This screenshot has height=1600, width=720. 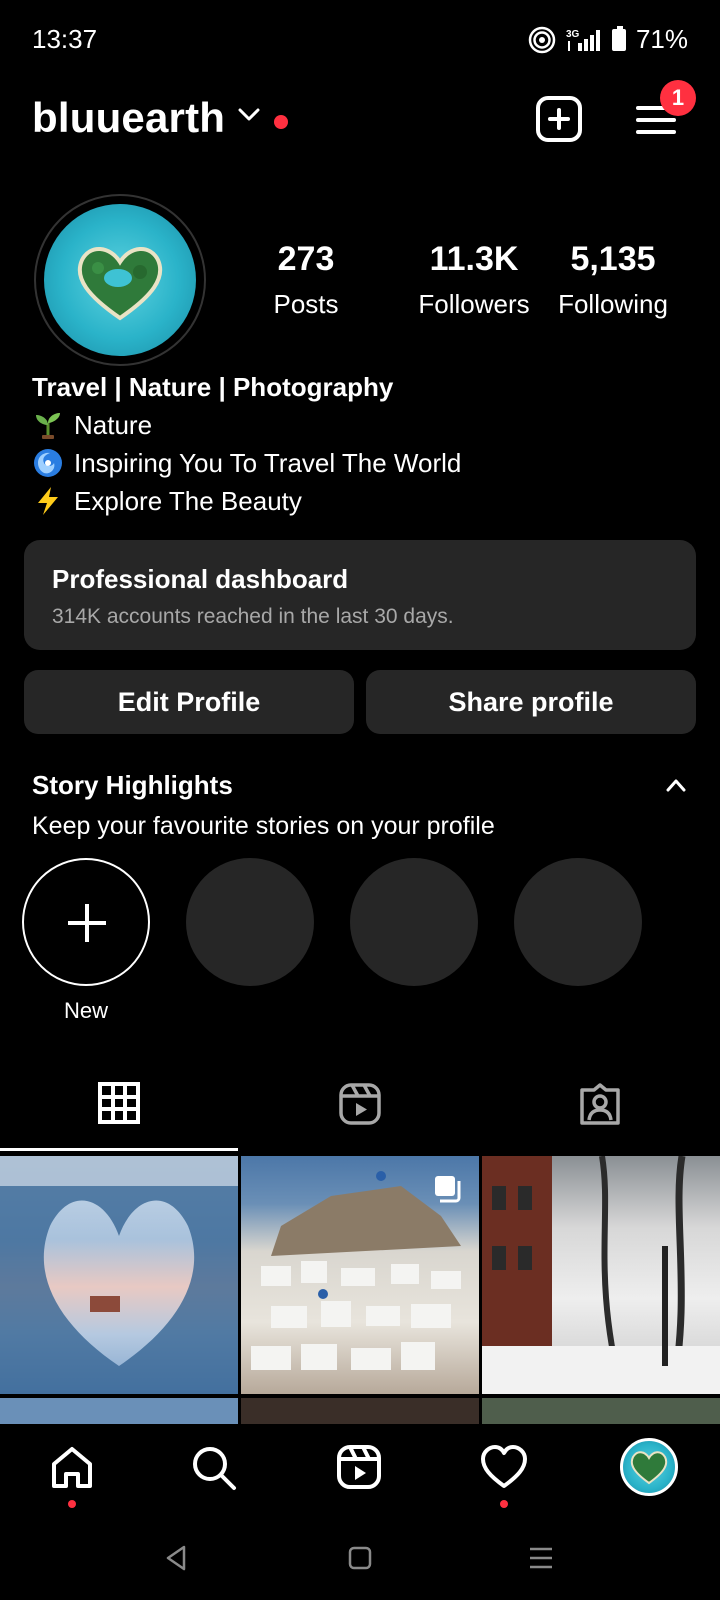 I want to click on share-profile-button: Share profile, so click(x=531, y=702).